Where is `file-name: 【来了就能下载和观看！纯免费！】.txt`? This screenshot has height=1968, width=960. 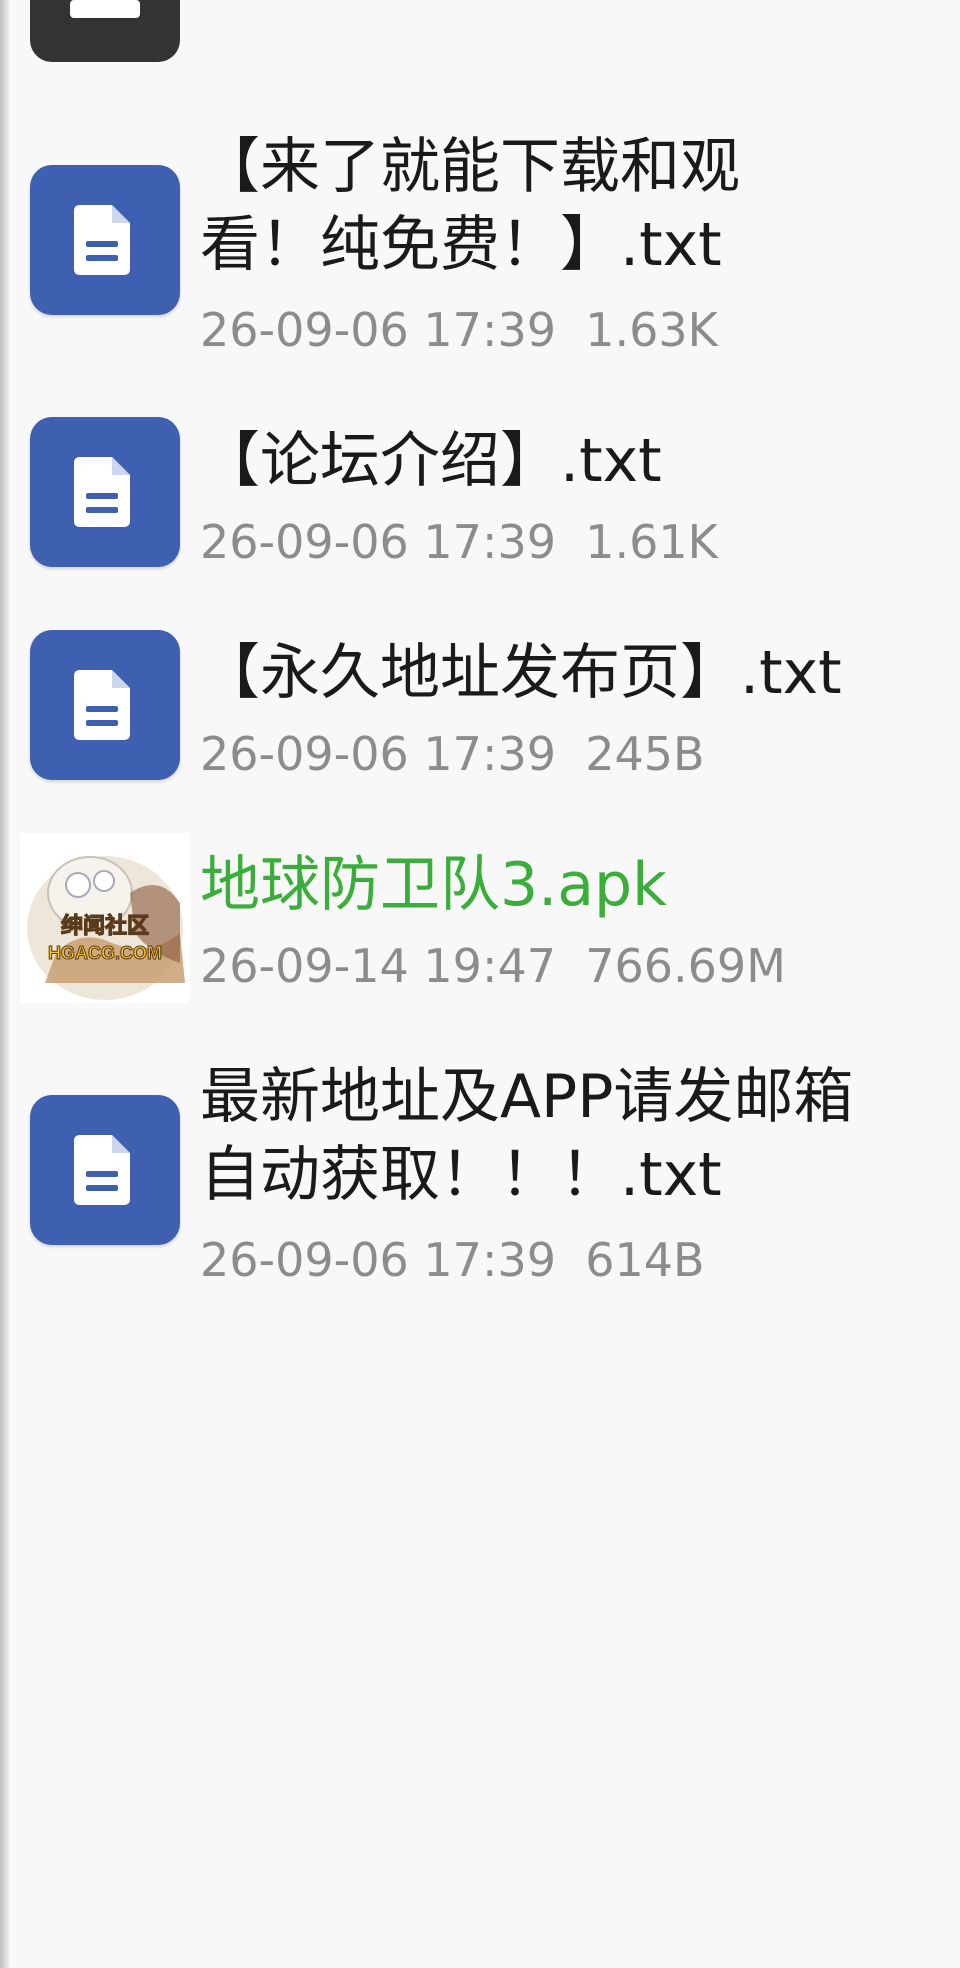 file-name: 【来了就能下载和观看！纯免费！】.txt is located at coordinates (470, 206).